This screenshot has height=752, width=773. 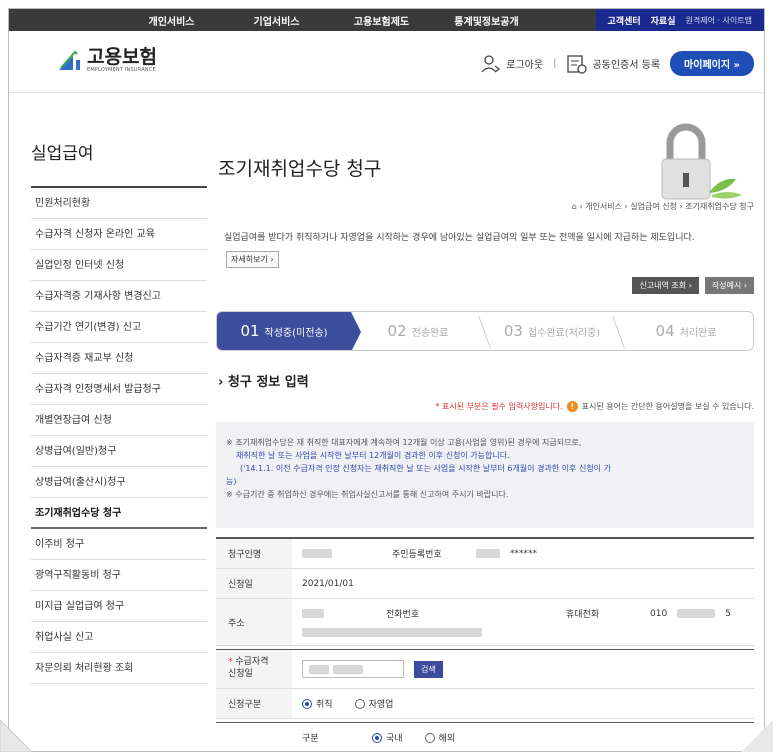 I want to click on detail-button: 자세히보기 ›, so click(x=252, y=259).